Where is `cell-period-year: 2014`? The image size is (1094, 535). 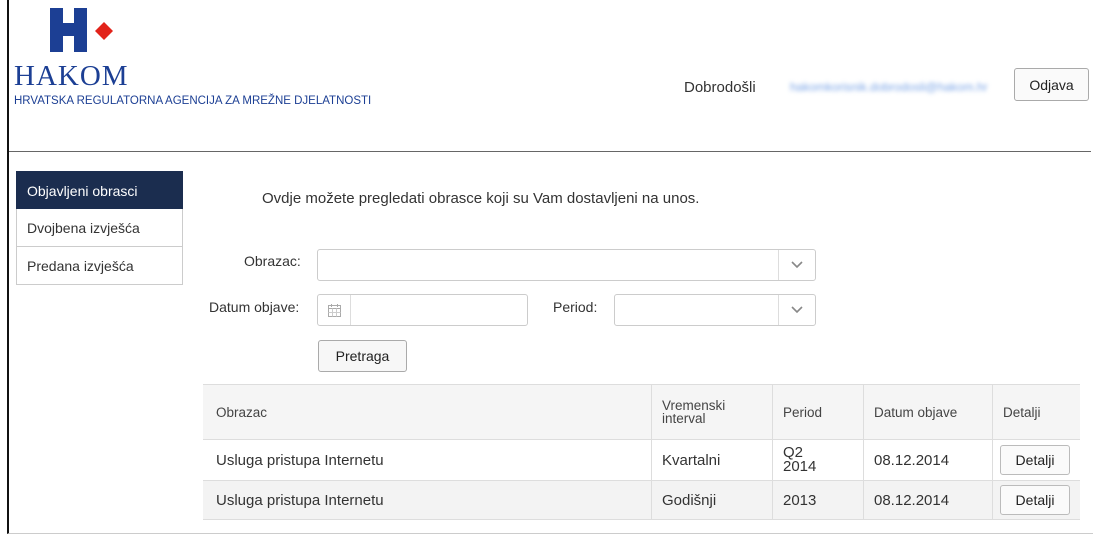
cell-period-year: 2014 is located at coordinates (800, 466).